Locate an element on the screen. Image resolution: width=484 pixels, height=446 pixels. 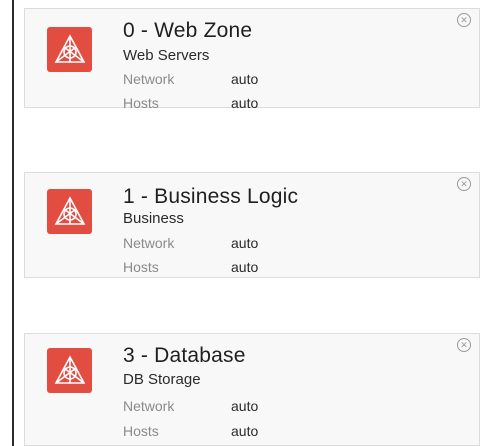
tier-title: 0 - Web Zone is located at coordinates (188, 30).